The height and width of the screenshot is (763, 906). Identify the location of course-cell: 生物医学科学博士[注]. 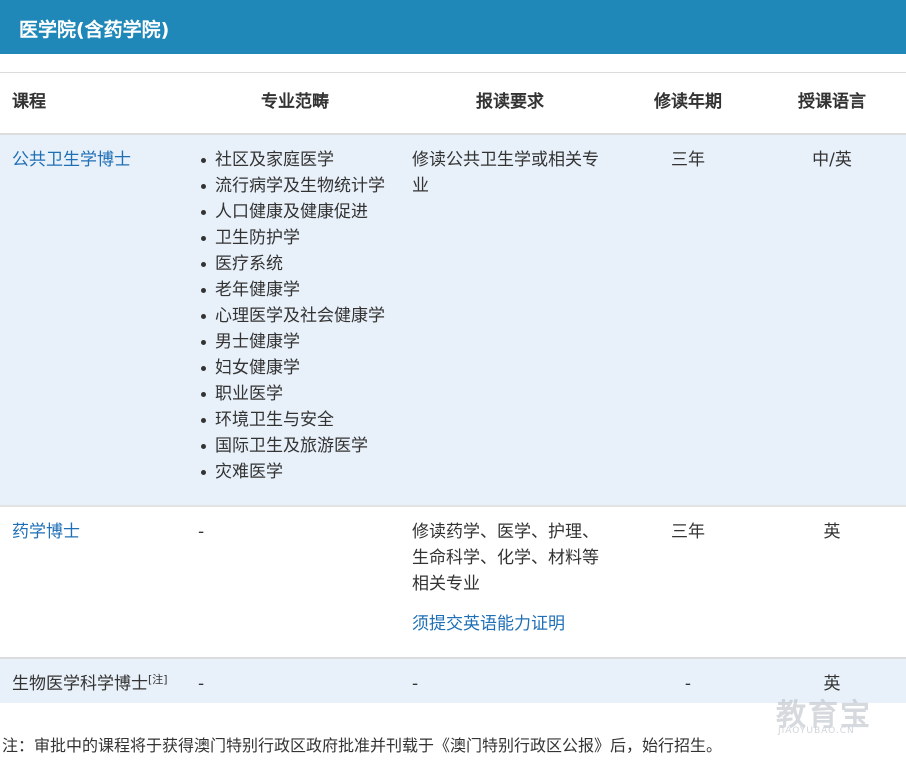
(90, 684).